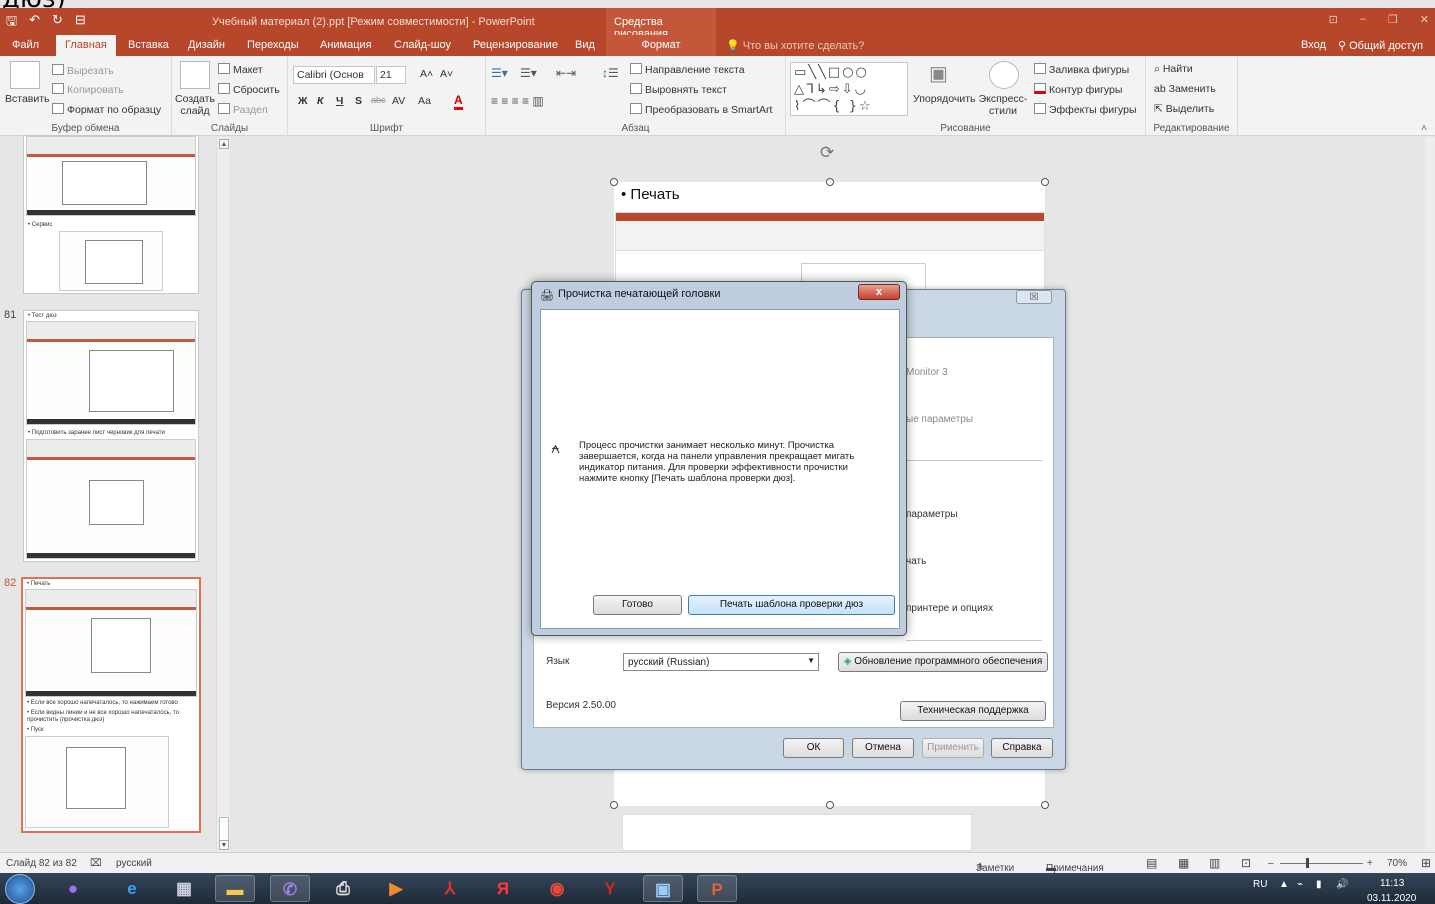 This screenshot has height=904, width=1435. I want to click on thumbnails-scrollbar: ▲ ▼, so click(223, 494).